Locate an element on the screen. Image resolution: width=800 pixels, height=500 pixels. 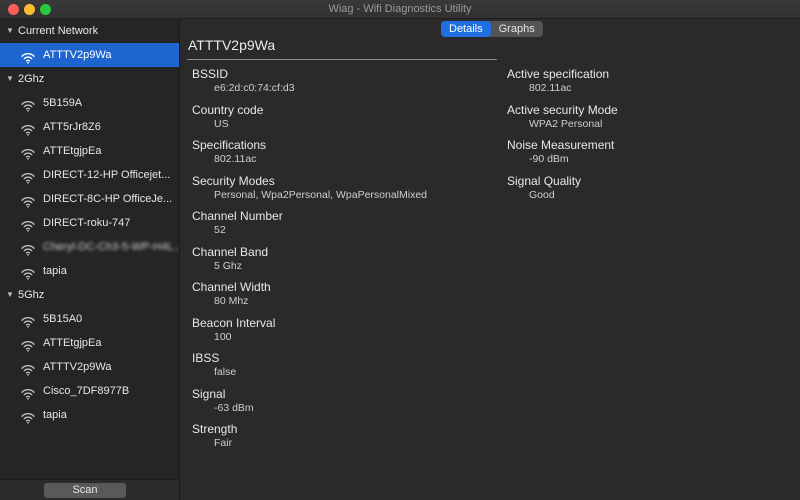
view-segmented-control: Details Graphs is located at coordinates (492, 29).